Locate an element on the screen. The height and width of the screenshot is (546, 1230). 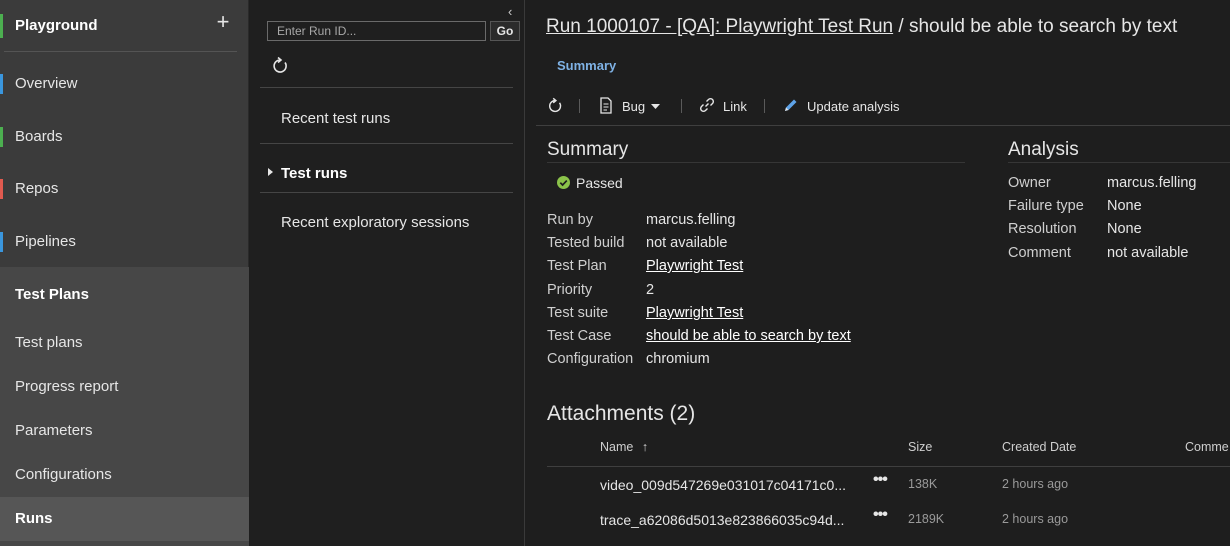
test-case-title: / should be able to search by text is located at coordinates (1035, 26).